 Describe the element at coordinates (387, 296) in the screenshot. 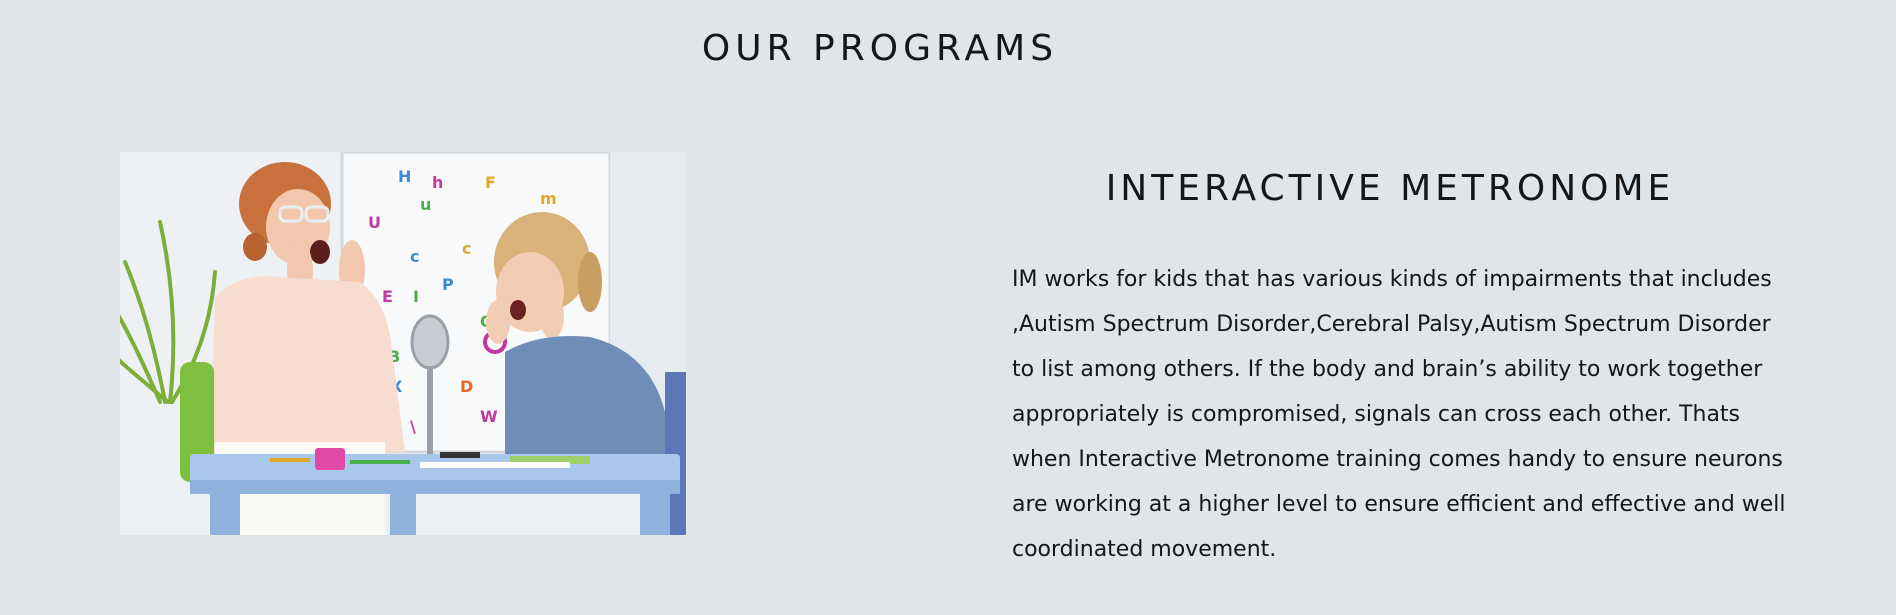

I see `svg-text: E` at that location.